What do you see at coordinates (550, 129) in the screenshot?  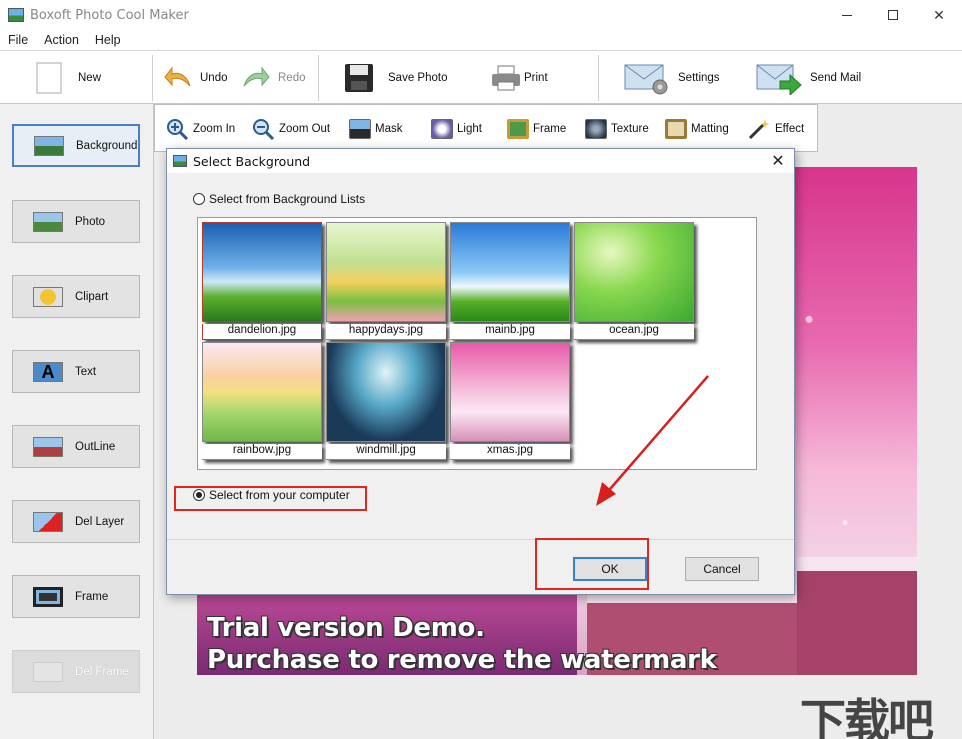 I see `frame-tool-label: Frame` at bounding box center [550, 129].